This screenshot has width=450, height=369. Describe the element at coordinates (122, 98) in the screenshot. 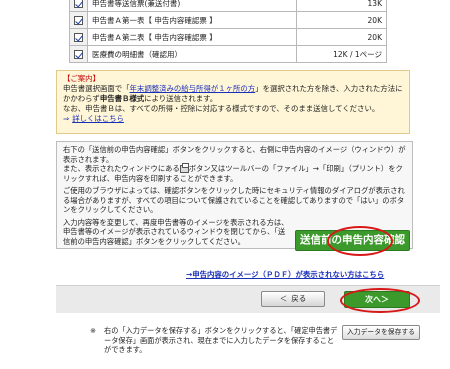

I see `form-b-label: 申告書Ｂ様式` at that location.